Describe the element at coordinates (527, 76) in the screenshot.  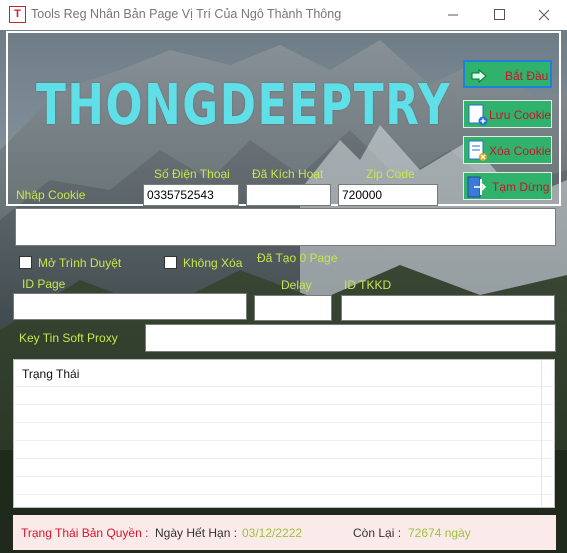
I see `start-button-label: Bắt Đầu` at that location.